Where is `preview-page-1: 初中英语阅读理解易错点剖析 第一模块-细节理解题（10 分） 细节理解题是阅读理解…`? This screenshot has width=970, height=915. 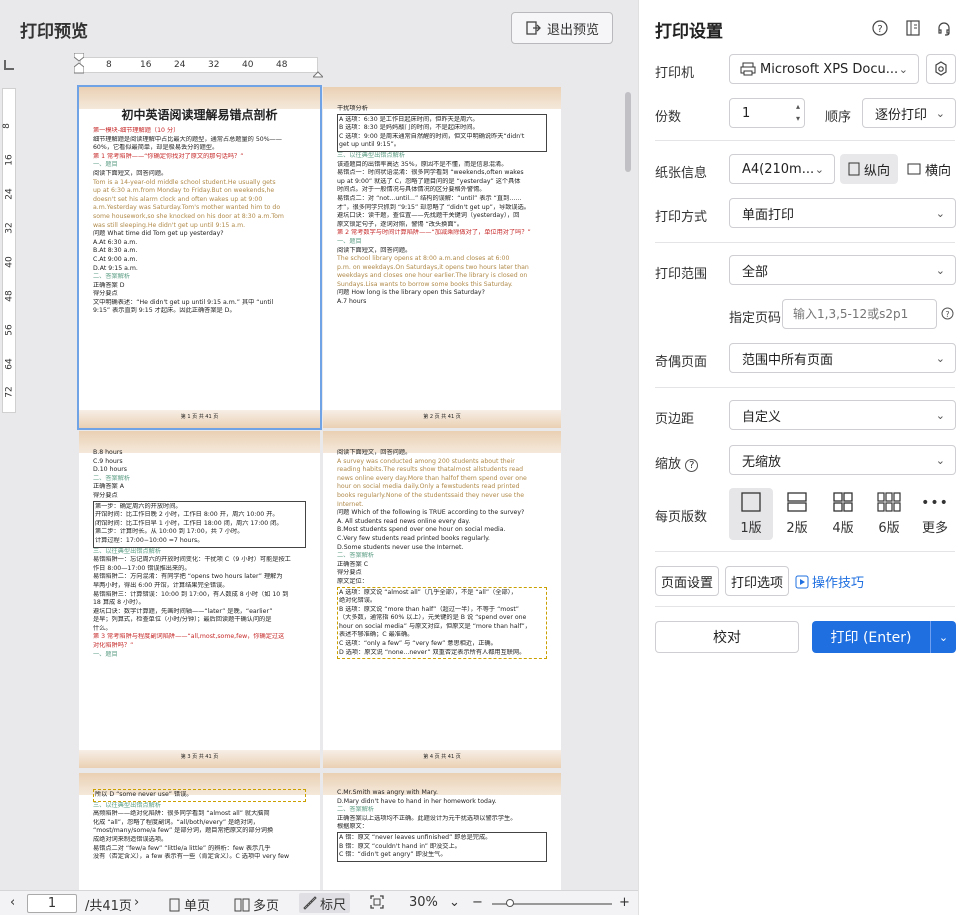 preview-page-1: 初中英语阅读理解易错点剖析 第一模块-细节理解题（10 分） 细节理解题是阅读理解… is located at coordinates (199, 257).